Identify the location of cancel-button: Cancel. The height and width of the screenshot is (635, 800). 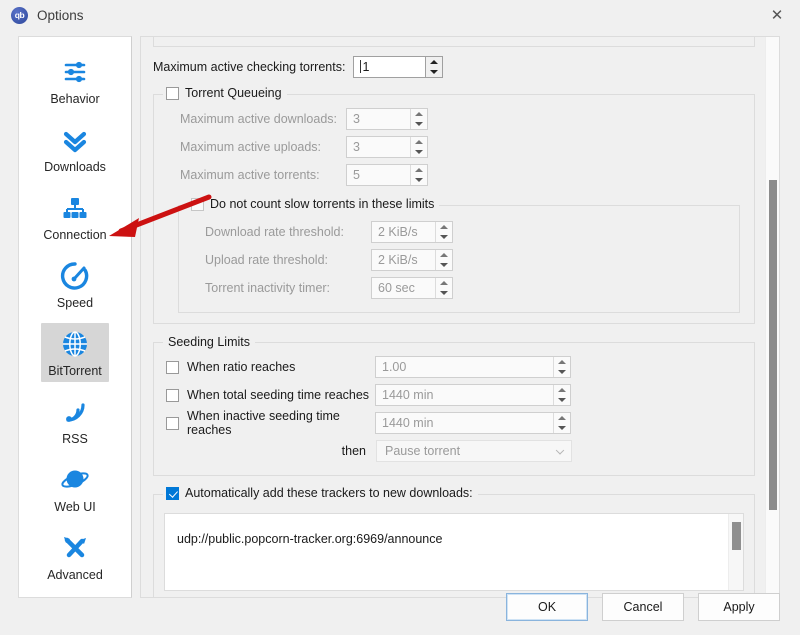
(643, 607).